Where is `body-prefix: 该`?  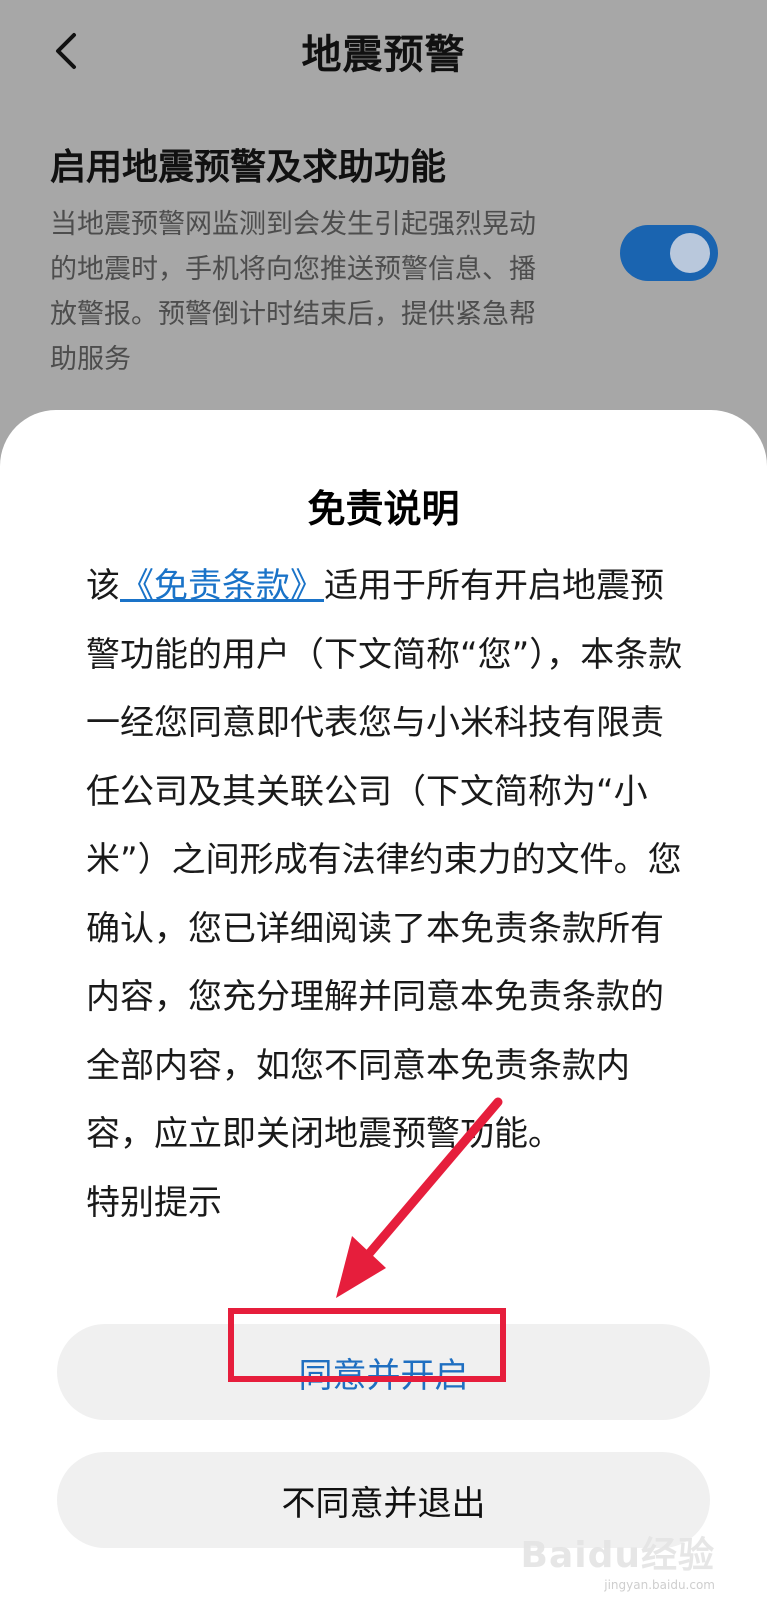 body-prefix: 该 is located at coordinates (103, 586).